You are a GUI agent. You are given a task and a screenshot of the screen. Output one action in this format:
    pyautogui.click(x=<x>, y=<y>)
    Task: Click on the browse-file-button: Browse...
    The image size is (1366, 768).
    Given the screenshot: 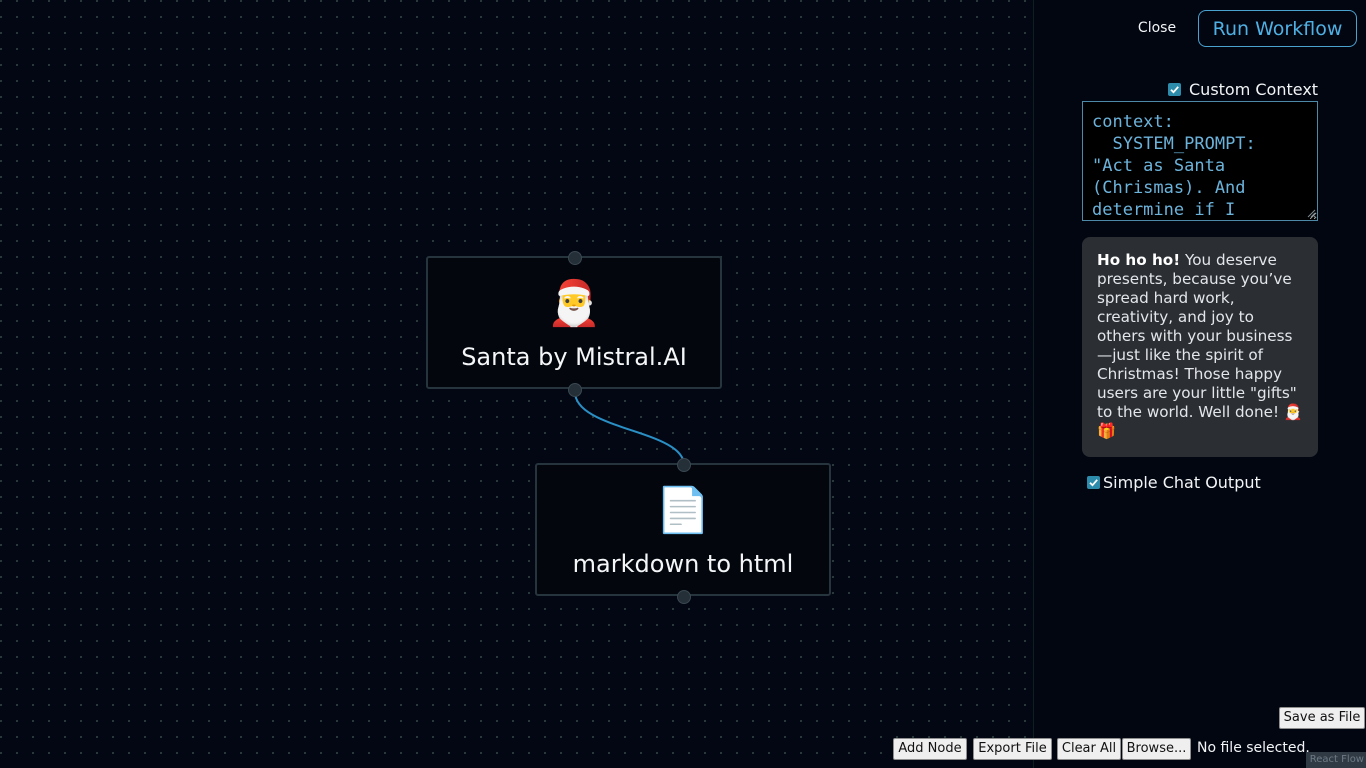 What is the action you would take?
    pyautogui.click(x=1156, y=749)
    